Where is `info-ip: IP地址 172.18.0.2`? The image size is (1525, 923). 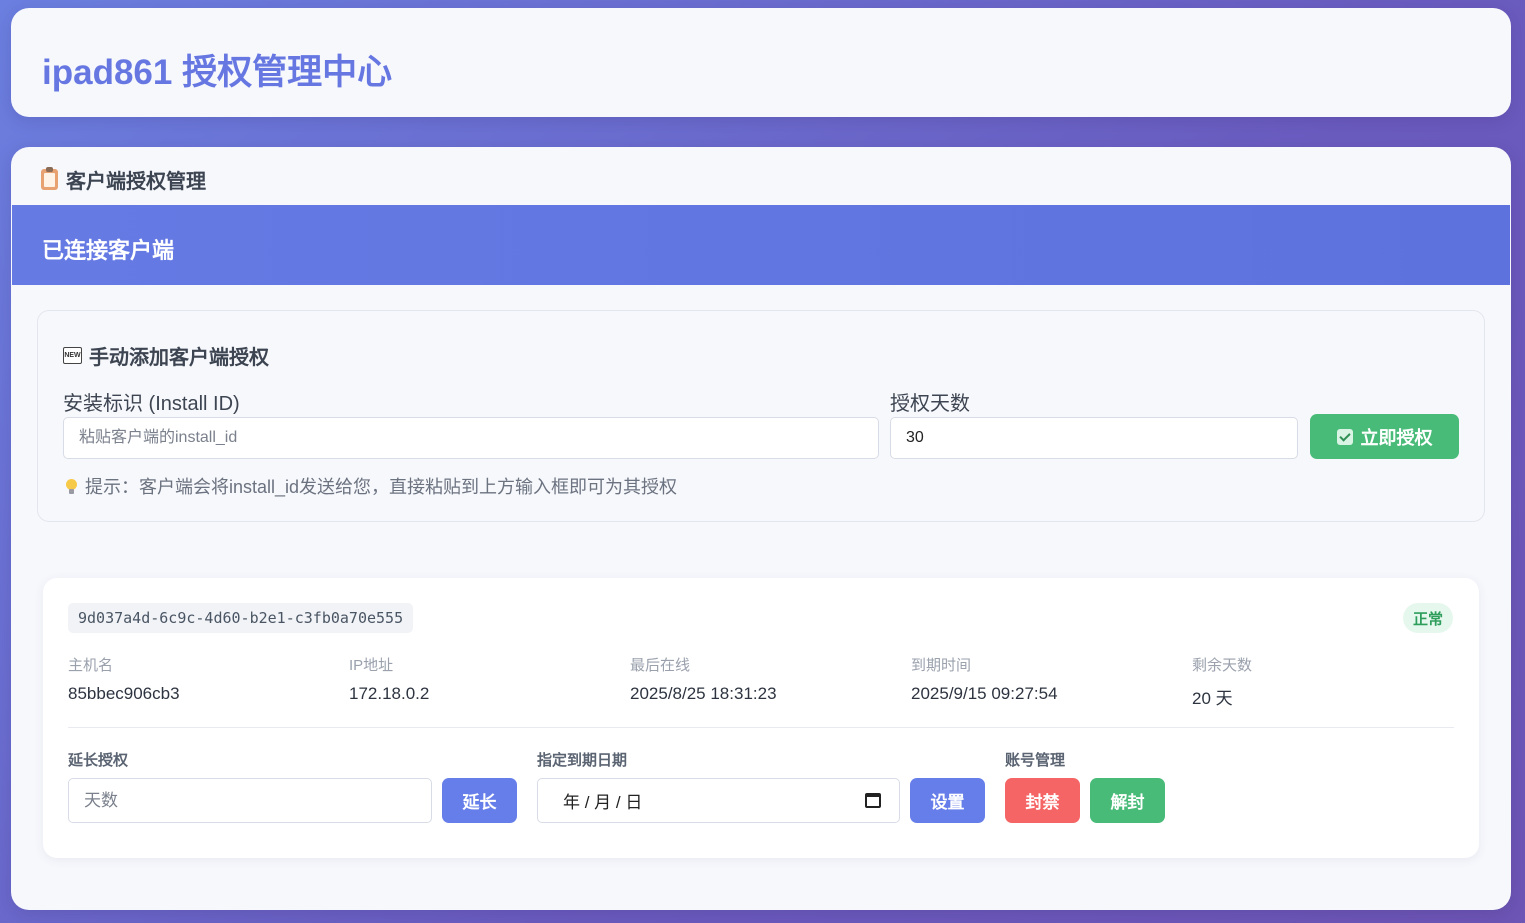 info-ip: IP地址 172.18.0.2 is located at coordinates (389, 679).